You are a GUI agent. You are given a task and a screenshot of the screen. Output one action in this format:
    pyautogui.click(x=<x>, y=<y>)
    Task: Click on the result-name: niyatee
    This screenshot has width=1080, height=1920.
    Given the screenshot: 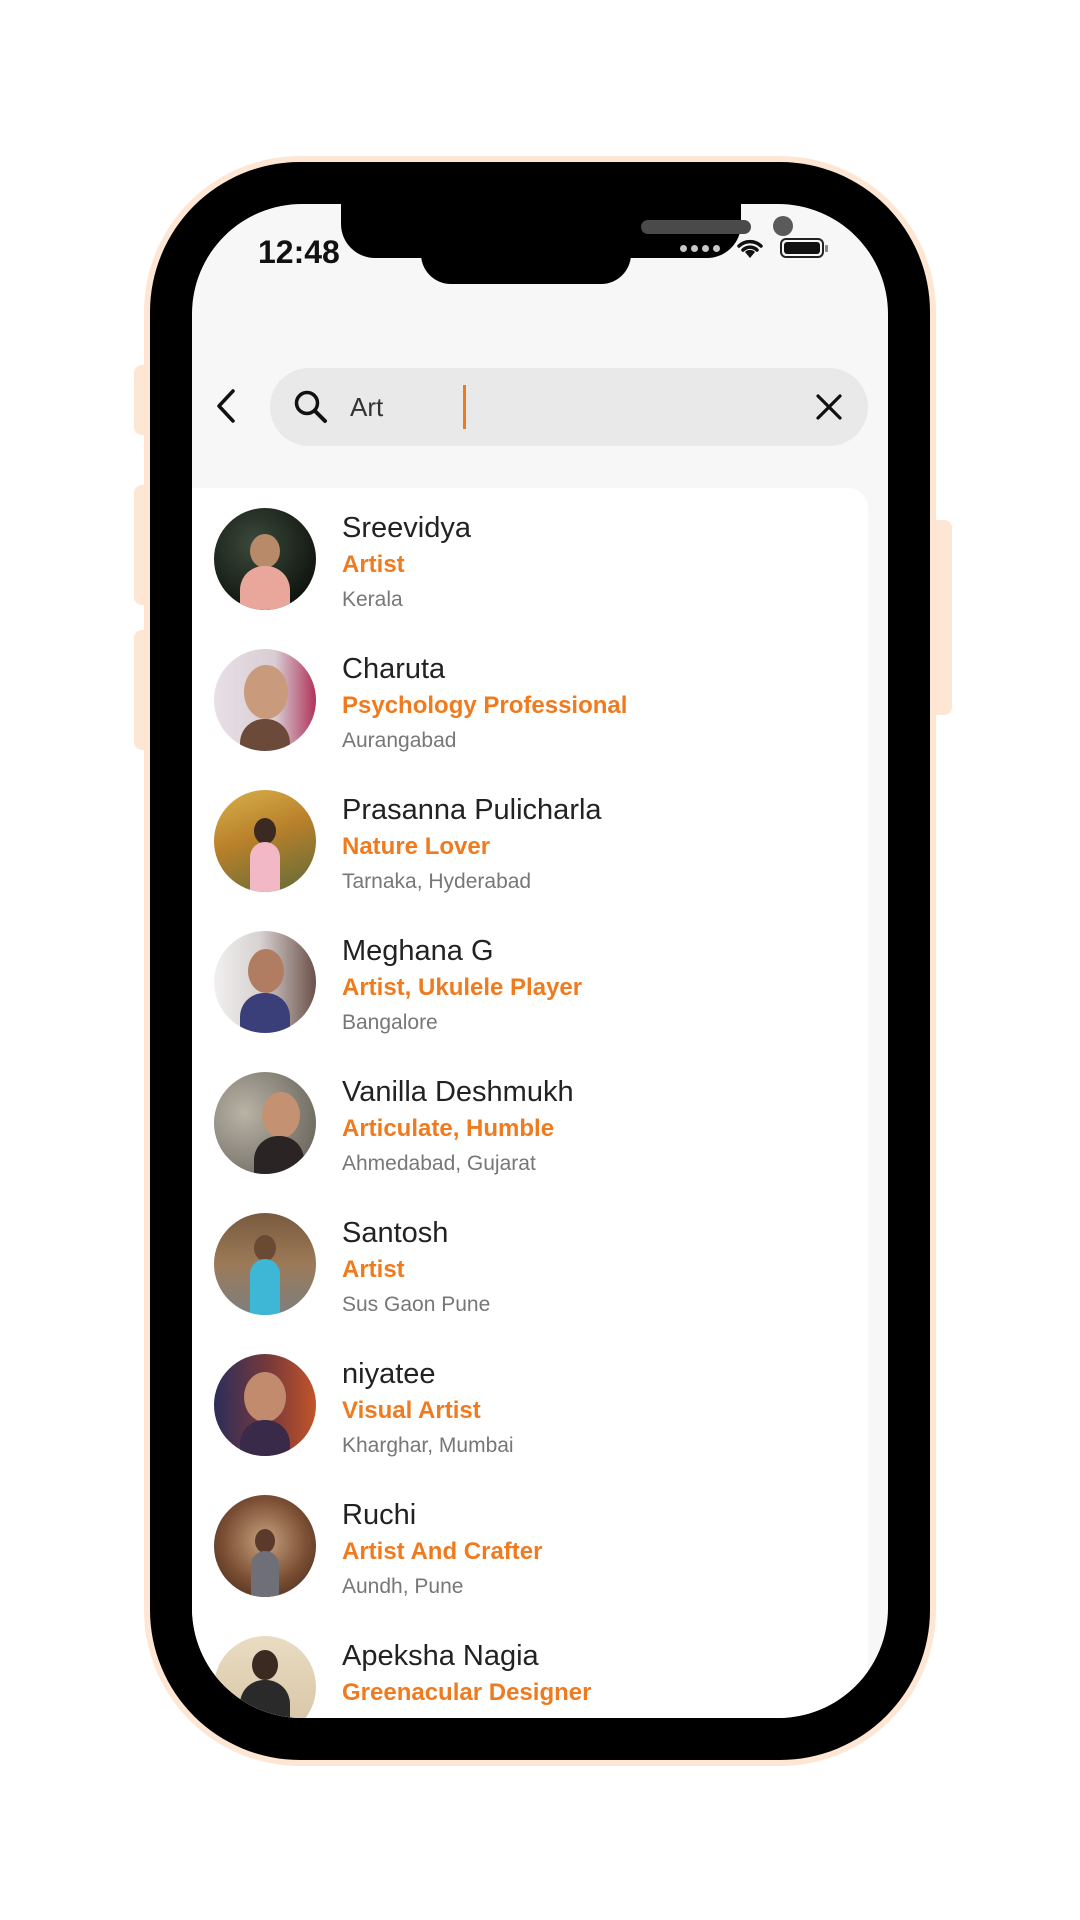 What is the action you would take?
    pyautogui.click(x=389, y=1374)
    